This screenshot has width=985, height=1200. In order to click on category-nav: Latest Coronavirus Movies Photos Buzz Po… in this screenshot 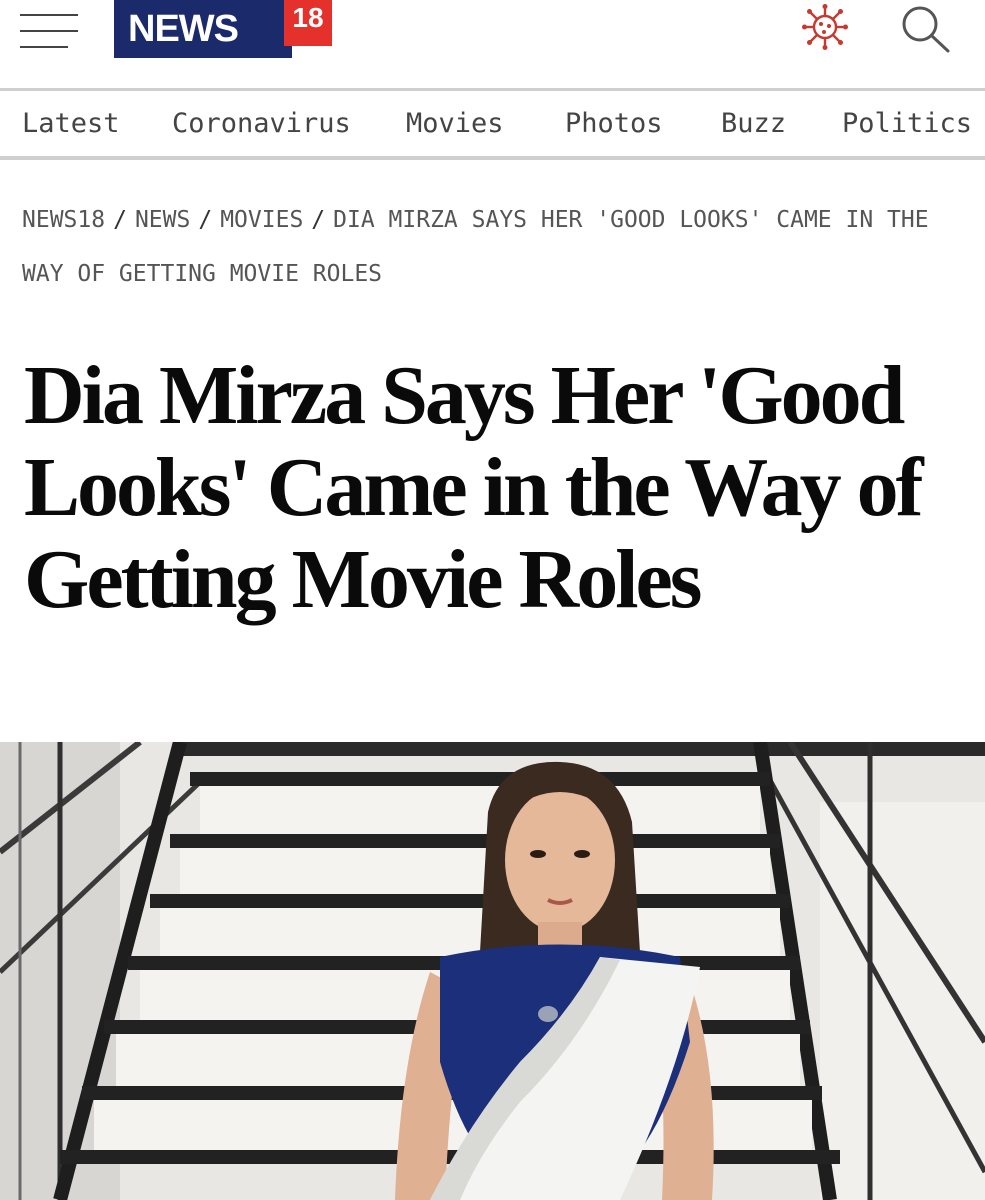, I will do `click(492, 123)`.